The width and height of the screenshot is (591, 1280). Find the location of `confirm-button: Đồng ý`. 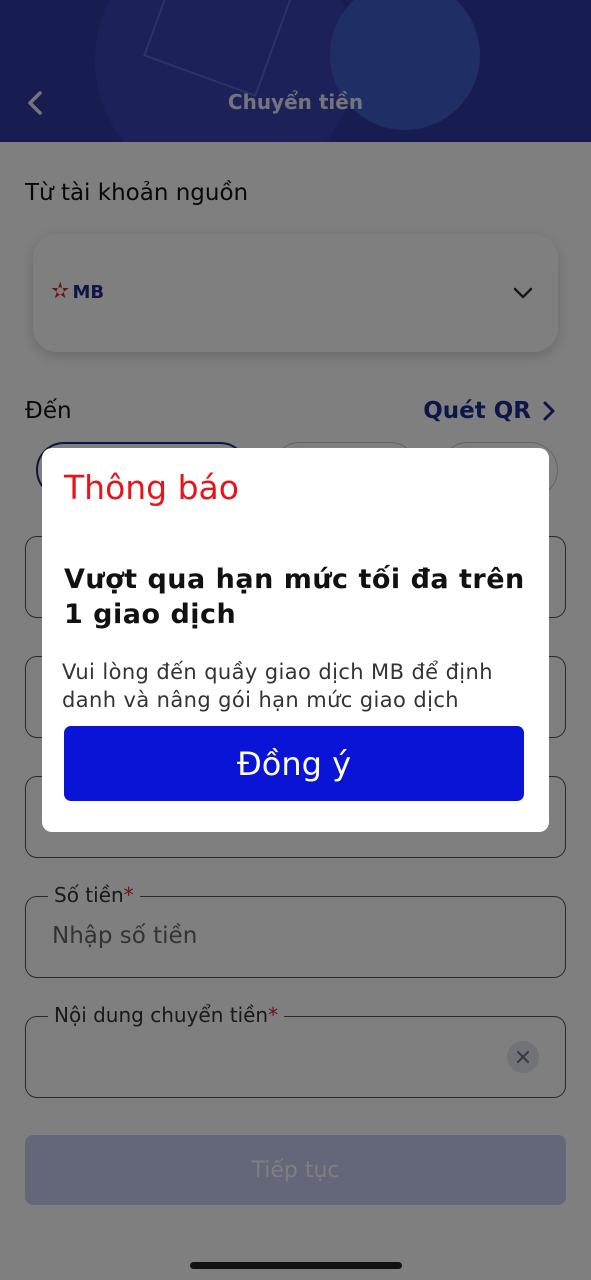

confirm-button: Đồng ý is located at coordinates (294, 763).